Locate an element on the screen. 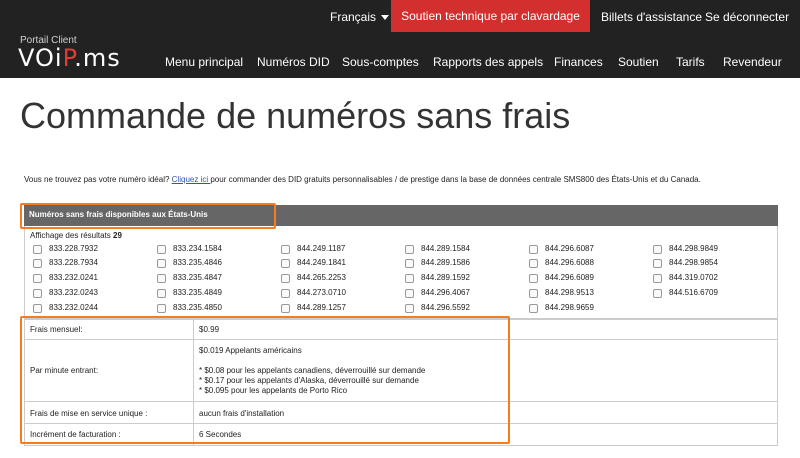  number-option: 844.289.1584 is located at coordinates (437, 249).